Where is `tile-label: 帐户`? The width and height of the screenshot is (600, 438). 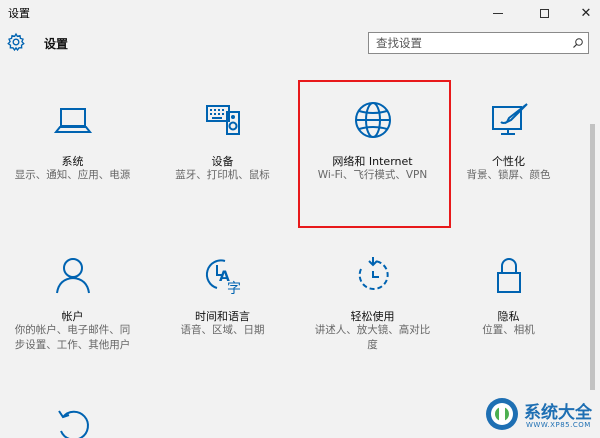
tile-label: 帐户 is located at coordinates (72, 316).